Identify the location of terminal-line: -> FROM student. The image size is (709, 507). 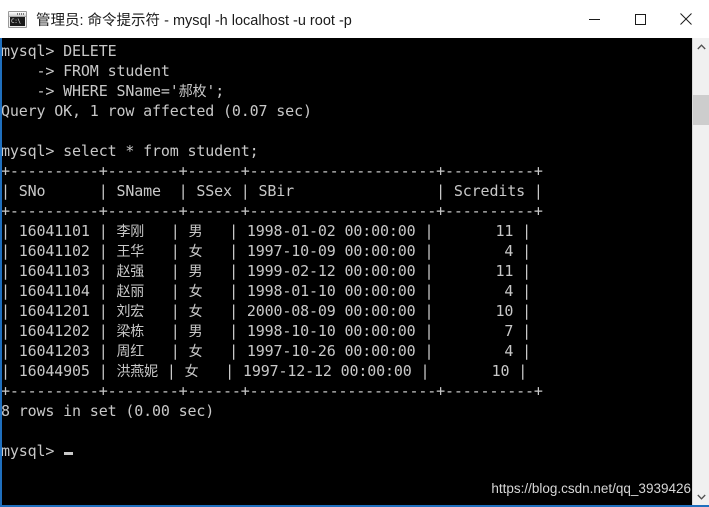
(86, 71).